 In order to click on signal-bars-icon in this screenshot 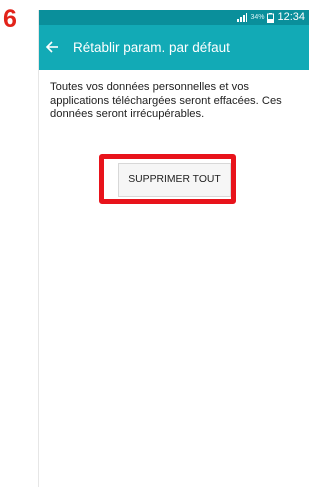, I will do `click(242, 17)`.